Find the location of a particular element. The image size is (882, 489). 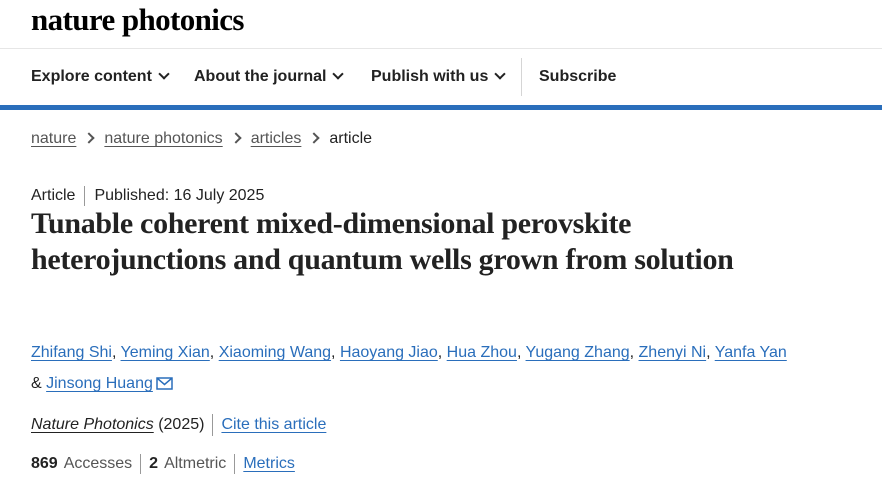

journal-info: Nature Photonics (2025) Cite this article is located at coordinates (178, 425).